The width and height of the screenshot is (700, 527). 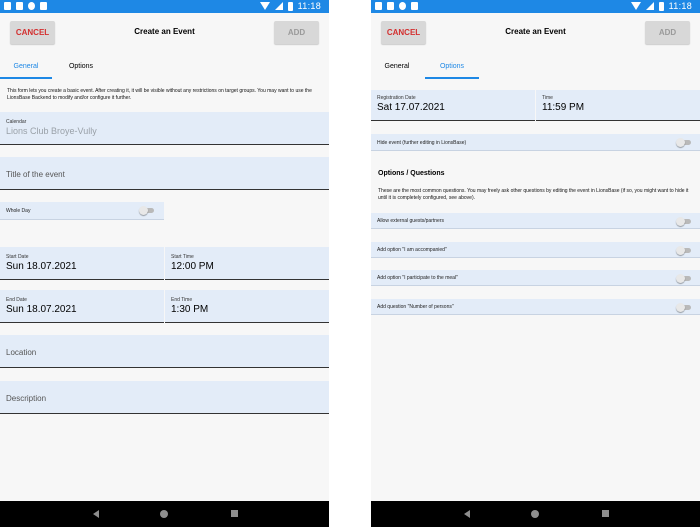 What do you see at coordinates (417, 278) in the screenshot?
I see `option-label: Add option "I participate to the meal"` at bounding box center [417, 278].